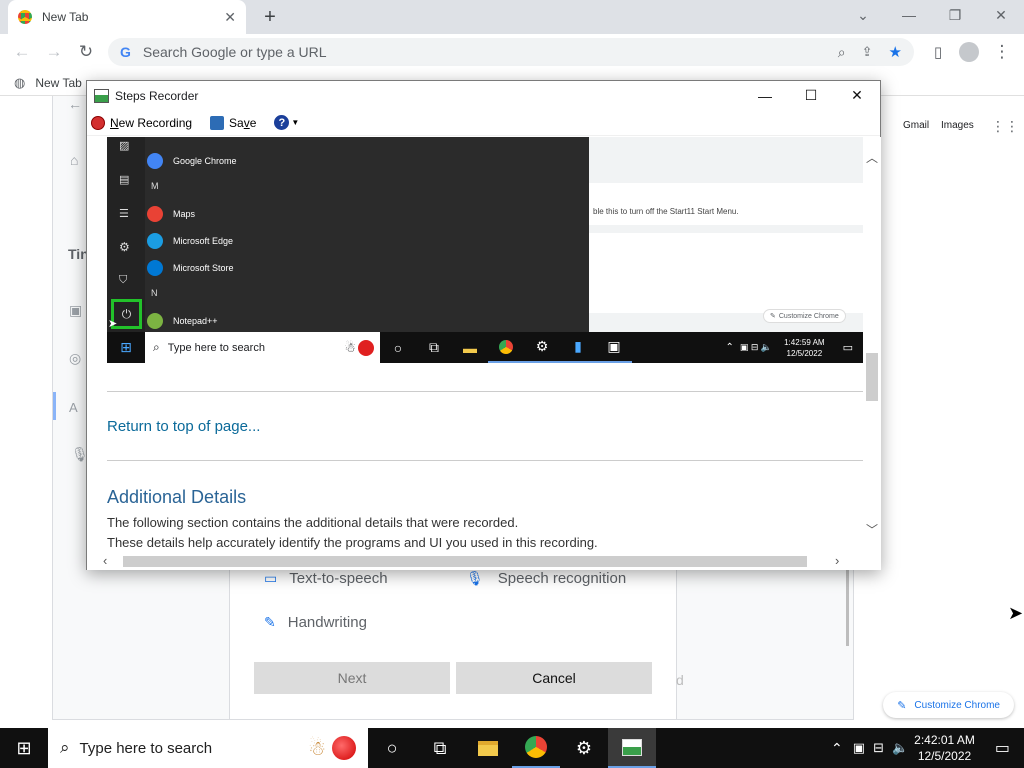 This screenshot has height=768, width=1024. Describe the element at coordinates (127, 17) in the screenshot. I see `tab-new-tab: New Tab ✕` at that location.